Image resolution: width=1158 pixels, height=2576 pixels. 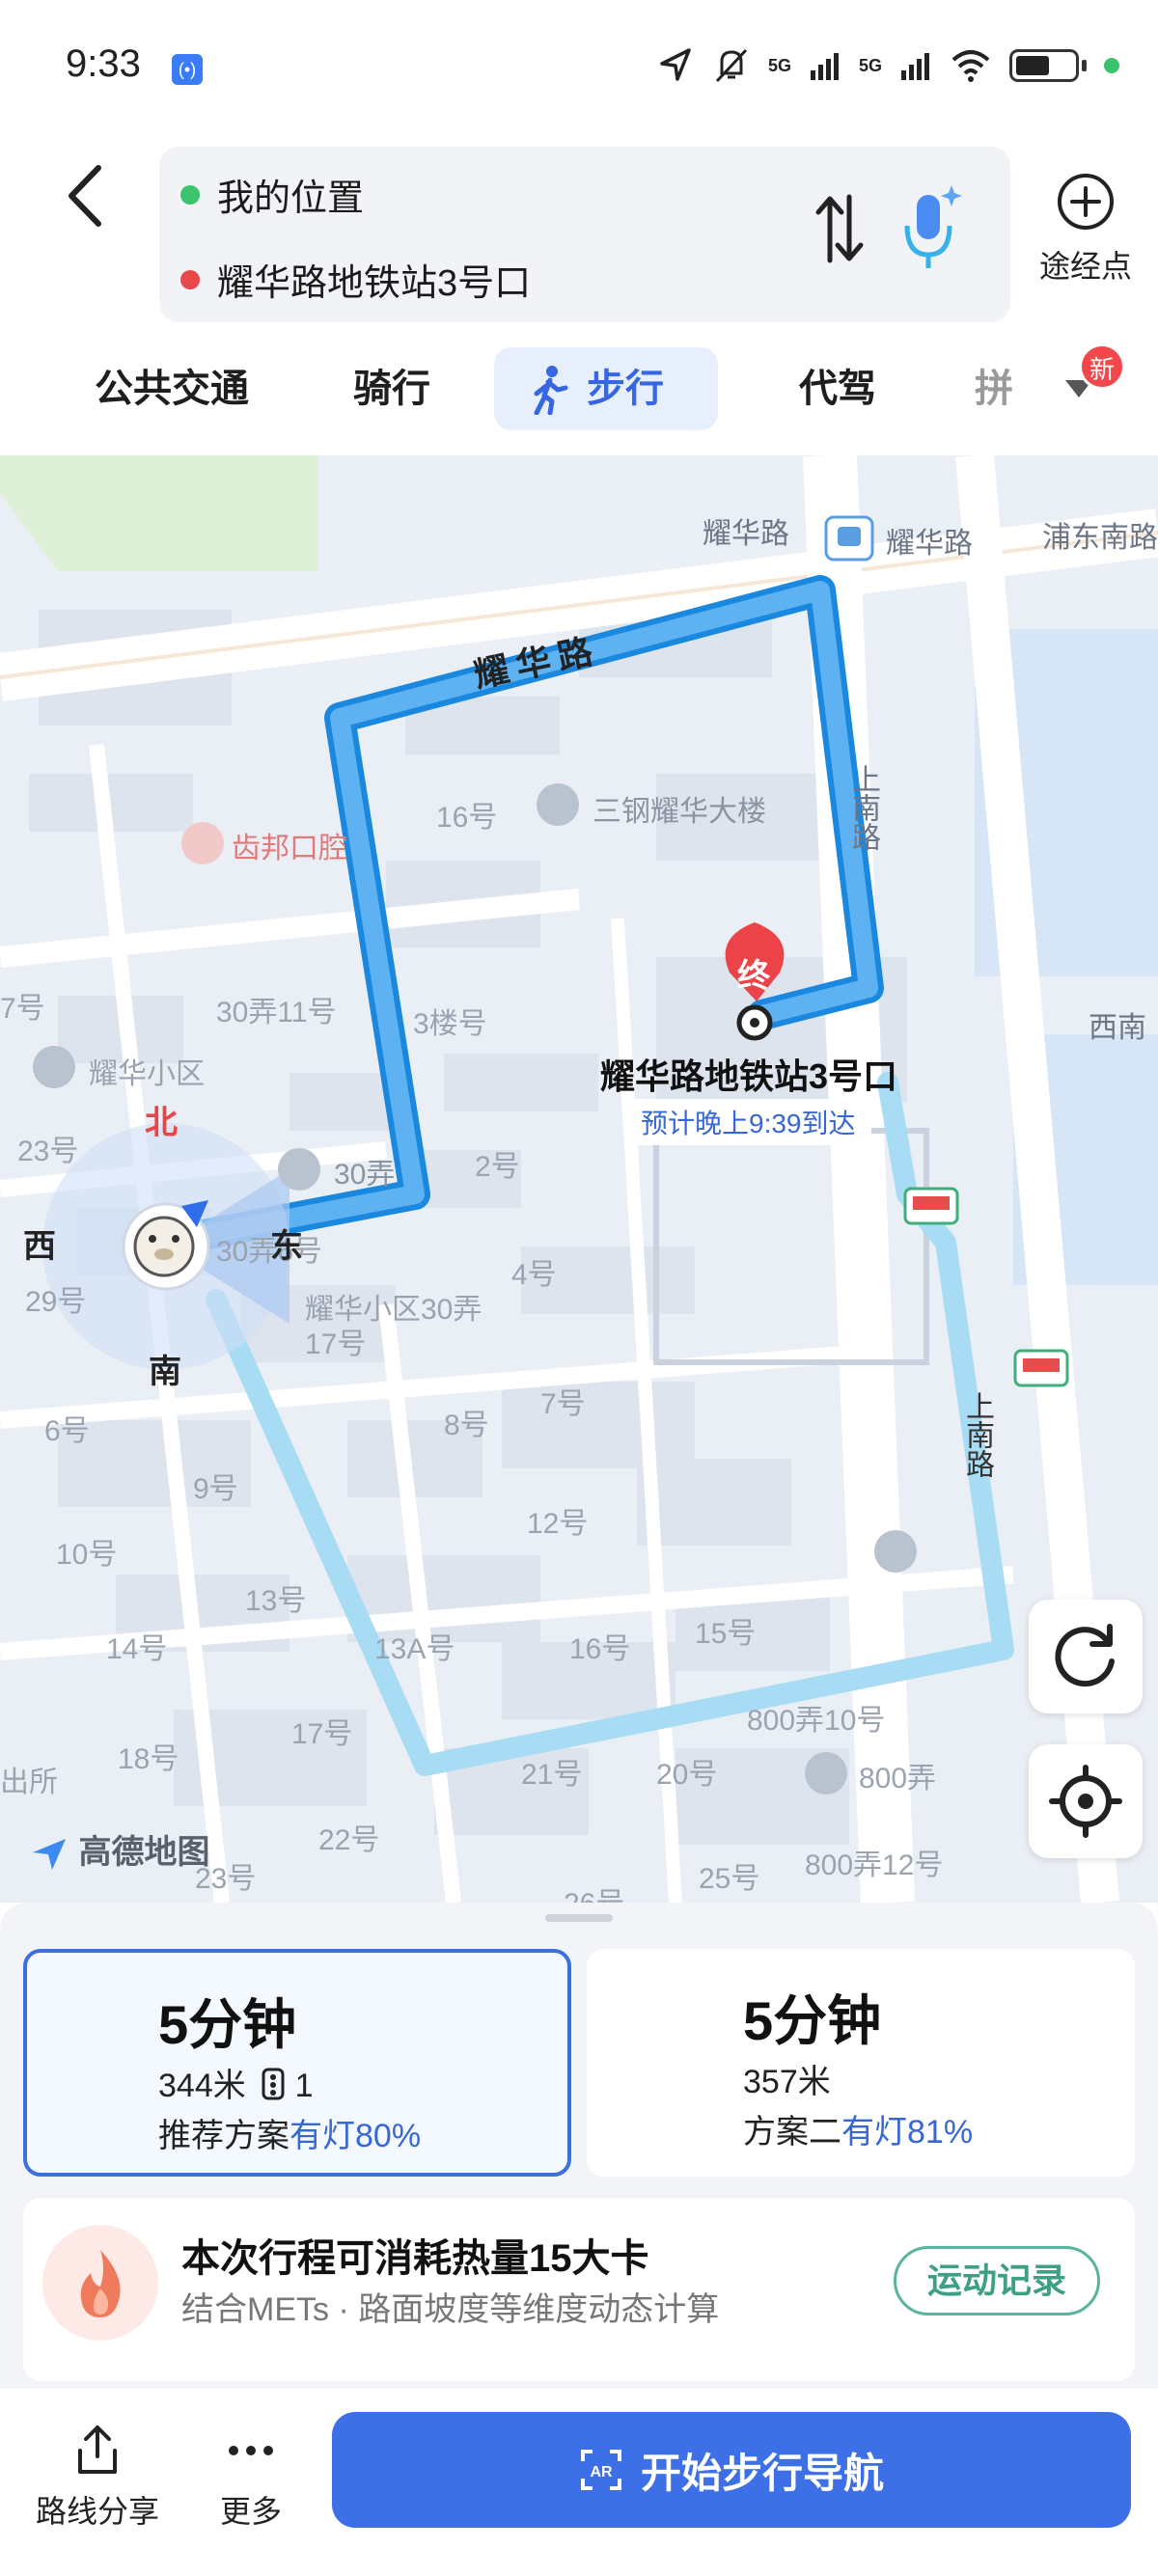 What do you see at coordinates (250, 2477) in the screenshot?
I see `more-button: 更多` at bounding box center [250, 2477].